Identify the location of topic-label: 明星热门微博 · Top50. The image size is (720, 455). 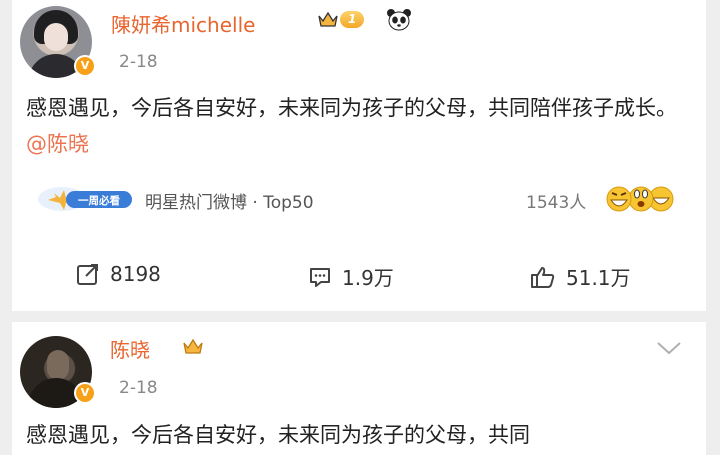
(229, 203).